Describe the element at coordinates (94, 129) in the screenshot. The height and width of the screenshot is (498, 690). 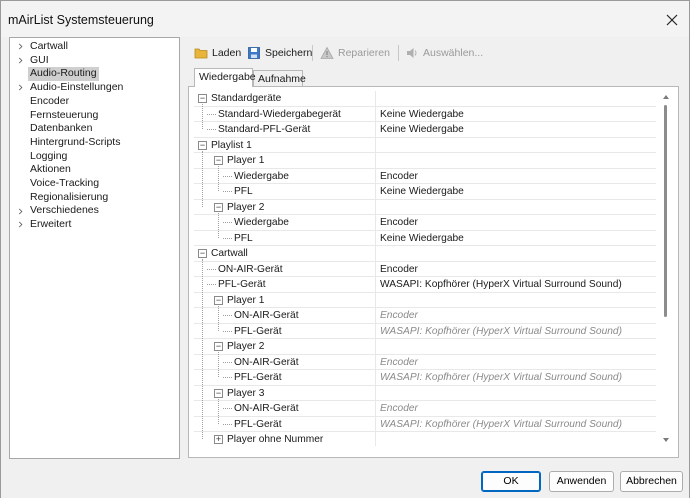
I see `nav-item: Datenbanken` at that location.